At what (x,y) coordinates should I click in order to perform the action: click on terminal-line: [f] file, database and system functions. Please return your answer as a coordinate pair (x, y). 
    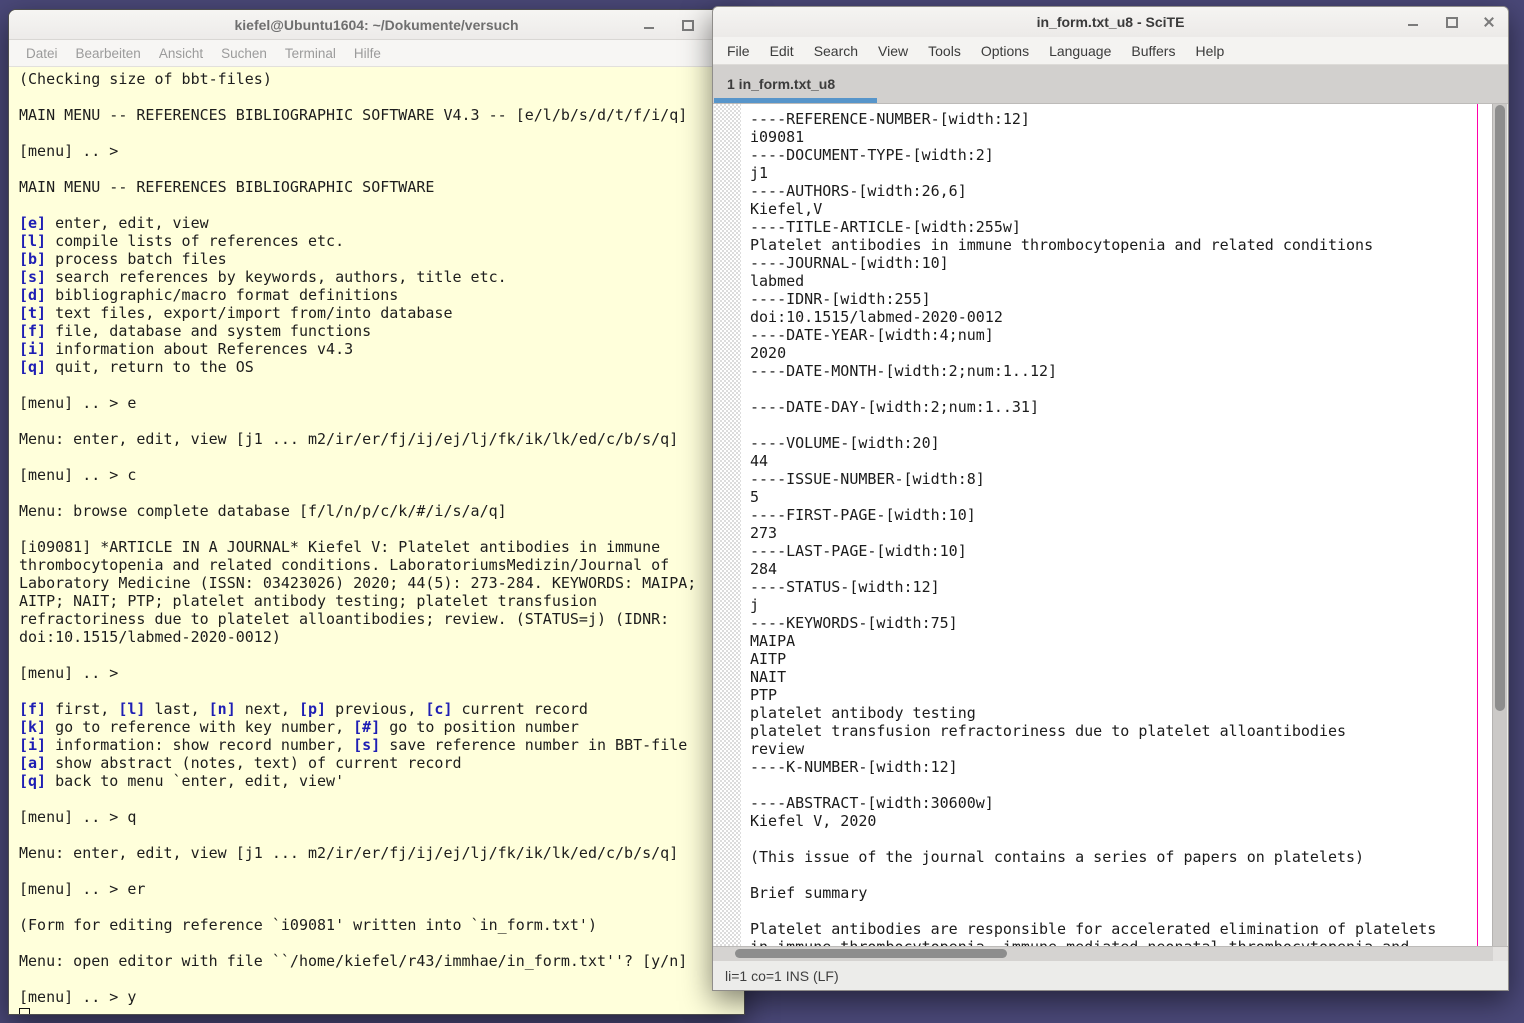
    Looking at the image, I should click on (195, 331).